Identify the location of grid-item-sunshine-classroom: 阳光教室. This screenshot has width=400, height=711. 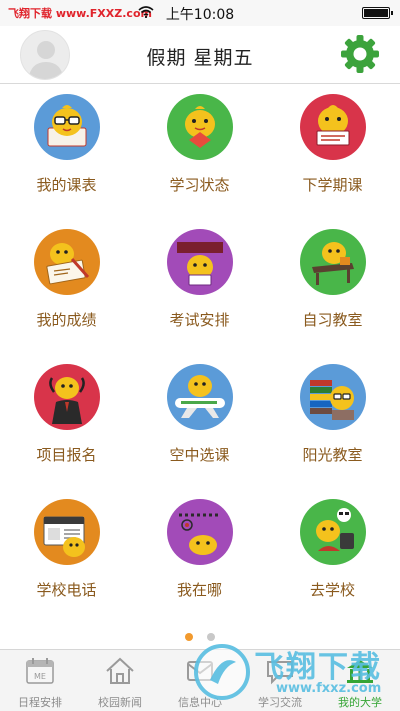
(332, 427).